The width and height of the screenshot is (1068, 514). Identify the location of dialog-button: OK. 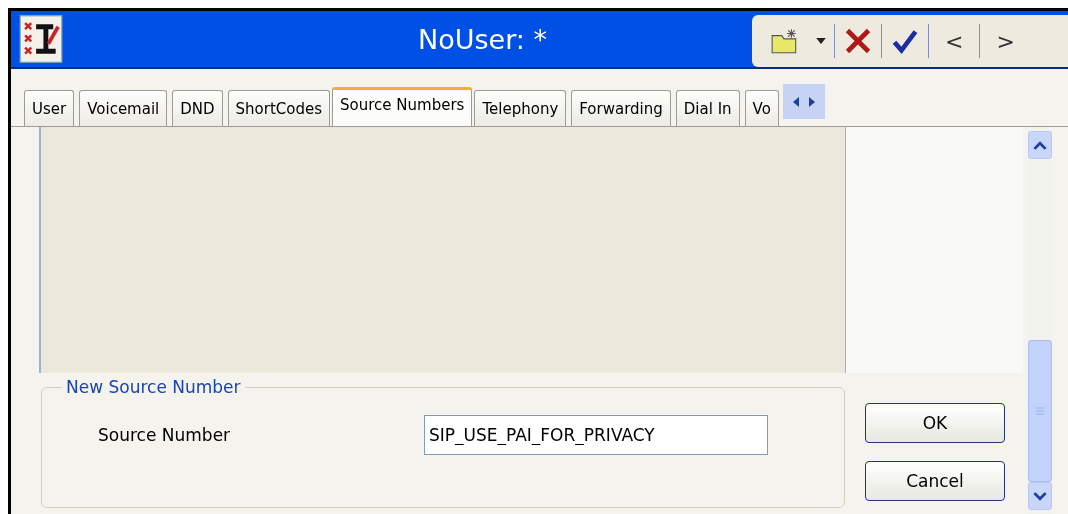
(935, 423).